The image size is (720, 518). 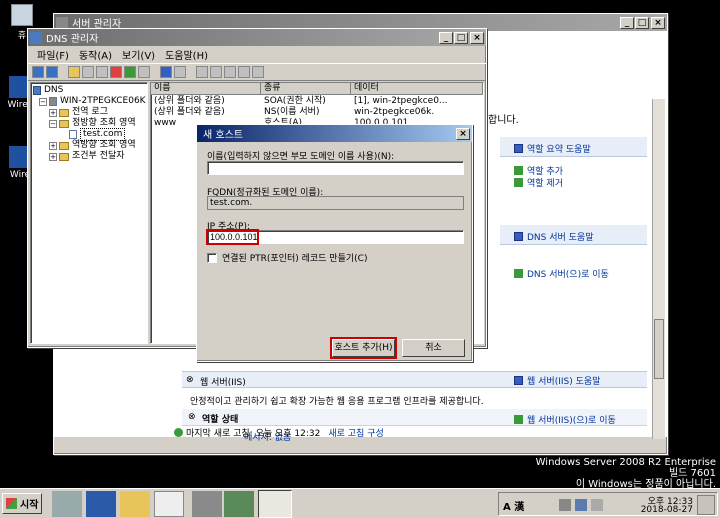 What do you see at coordinates (74, 72) in the screenshot?
I see `up-folder-icon` at bounding box center [74, 72].